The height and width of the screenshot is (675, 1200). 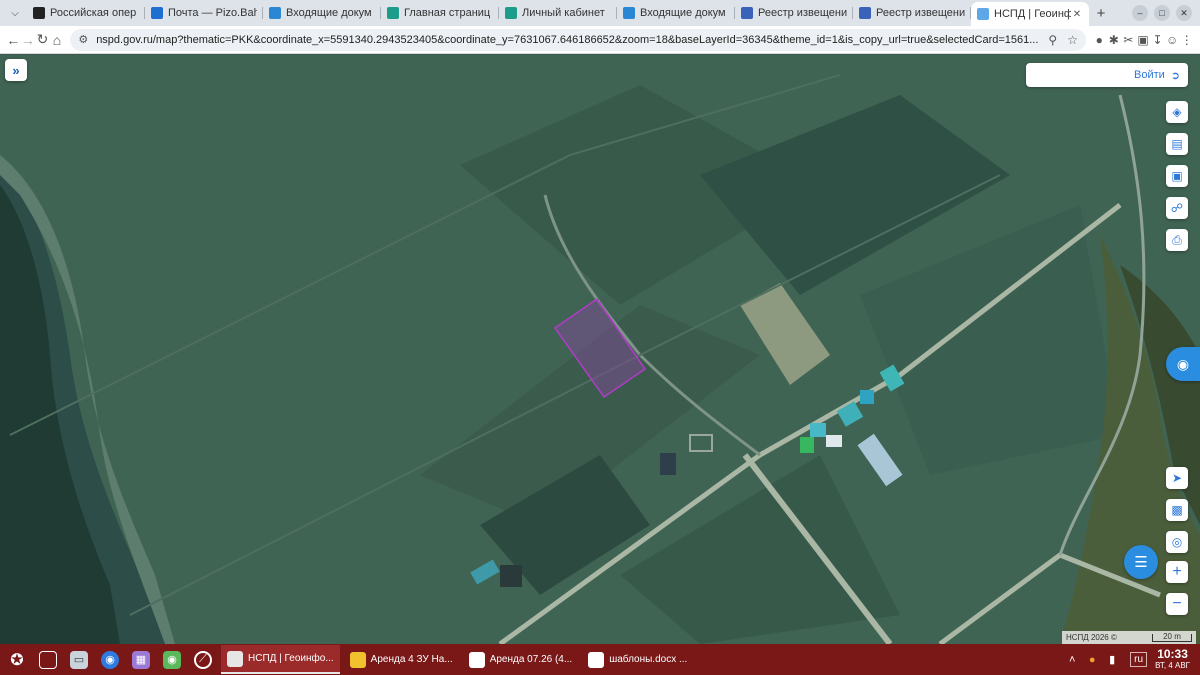 I want to click on tab-title: НСПД | Геоинфор, so click(x=1032, y=14).